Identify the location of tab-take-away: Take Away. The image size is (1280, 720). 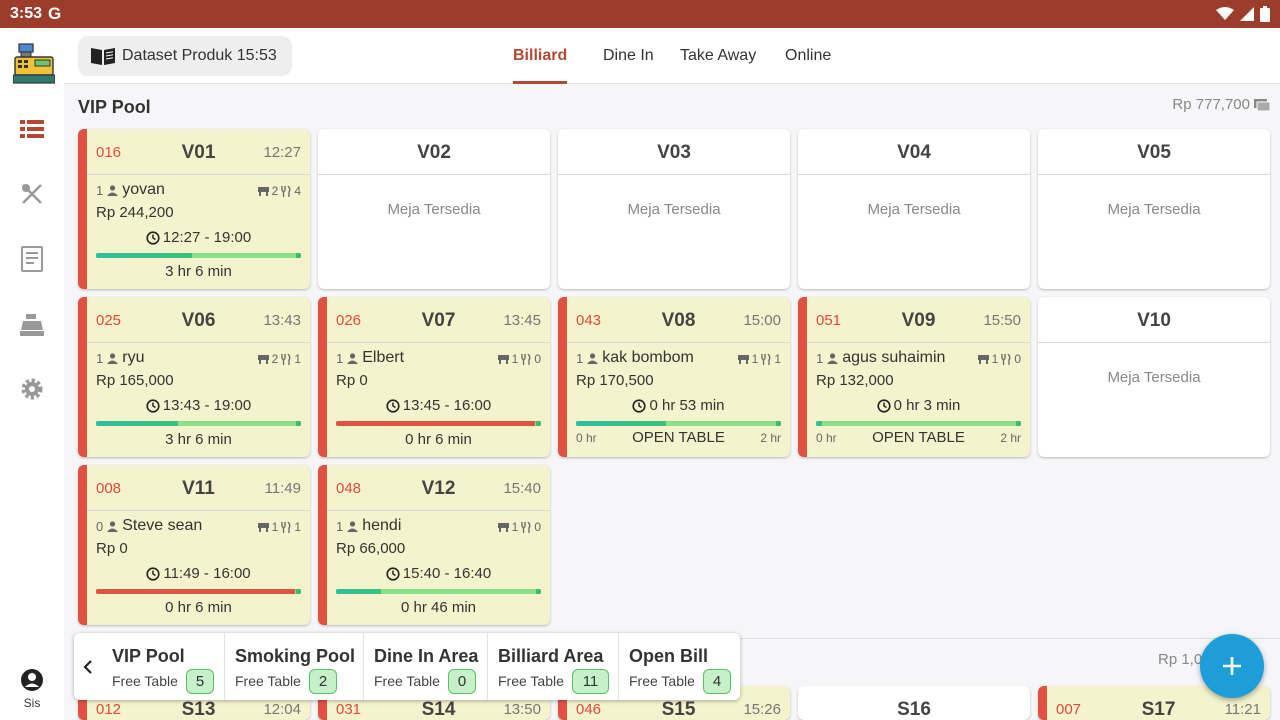
(718, 56).